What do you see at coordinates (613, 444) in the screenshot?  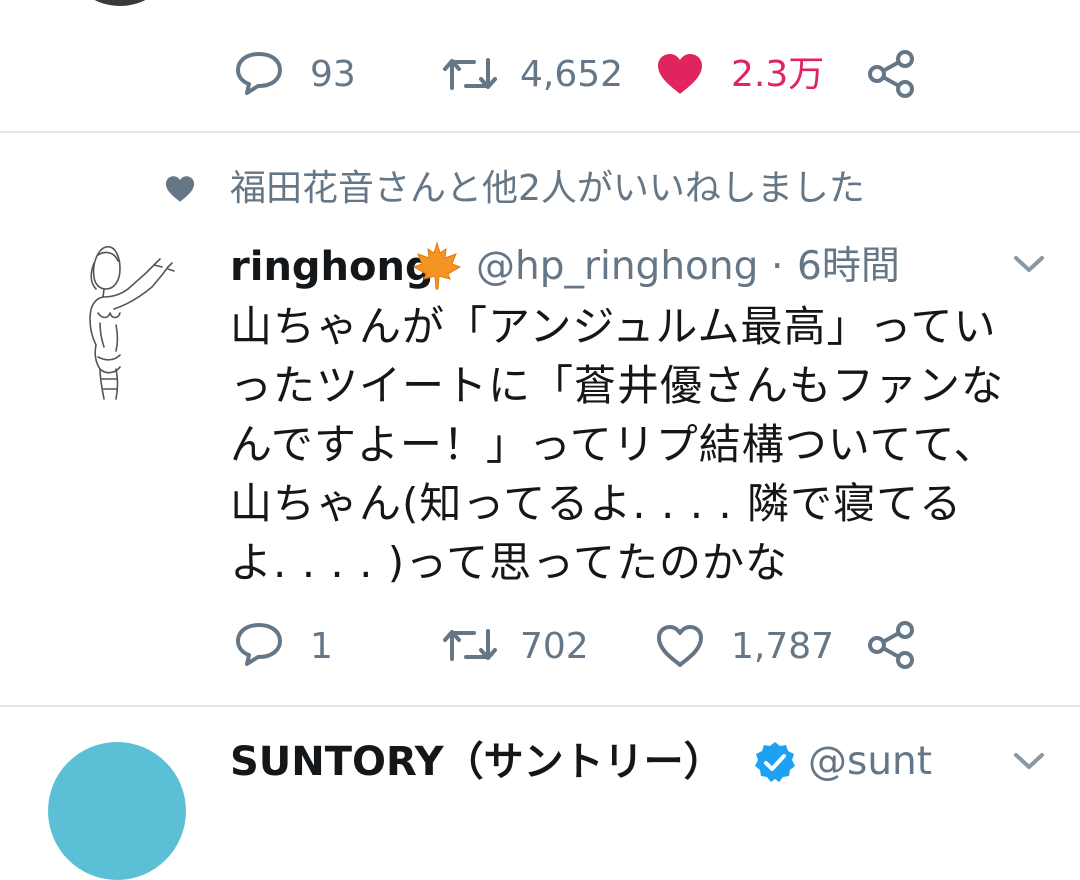 I see `tweet-text-line: んですよー！」ってリプ結構ついてて、` at bounding box center [613, 444].